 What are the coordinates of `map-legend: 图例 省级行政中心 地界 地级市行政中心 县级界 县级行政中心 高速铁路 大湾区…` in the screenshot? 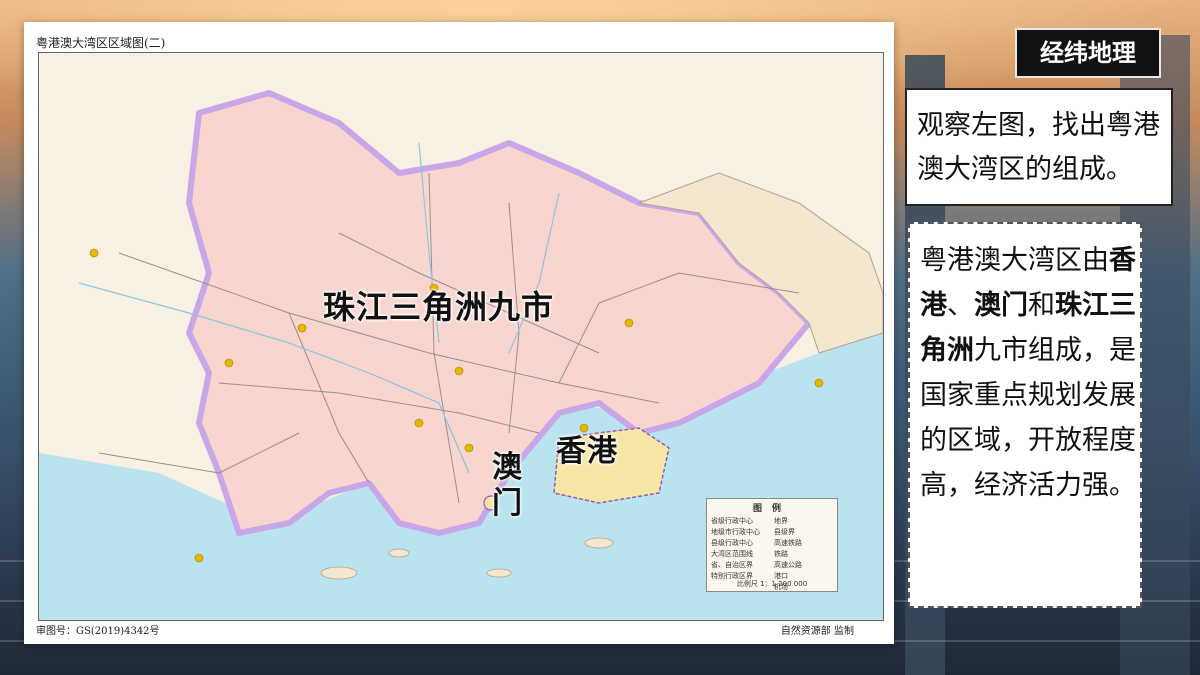 It's located at (772, 545).